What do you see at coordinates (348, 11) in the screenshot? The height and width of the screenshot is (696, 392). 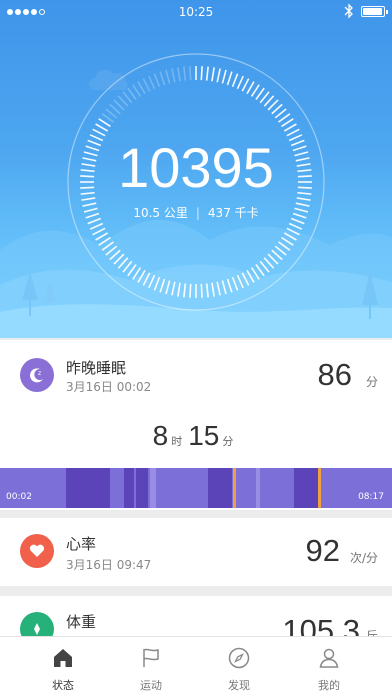 I see `bluetooth-icon` at bounding box center [348, 11].